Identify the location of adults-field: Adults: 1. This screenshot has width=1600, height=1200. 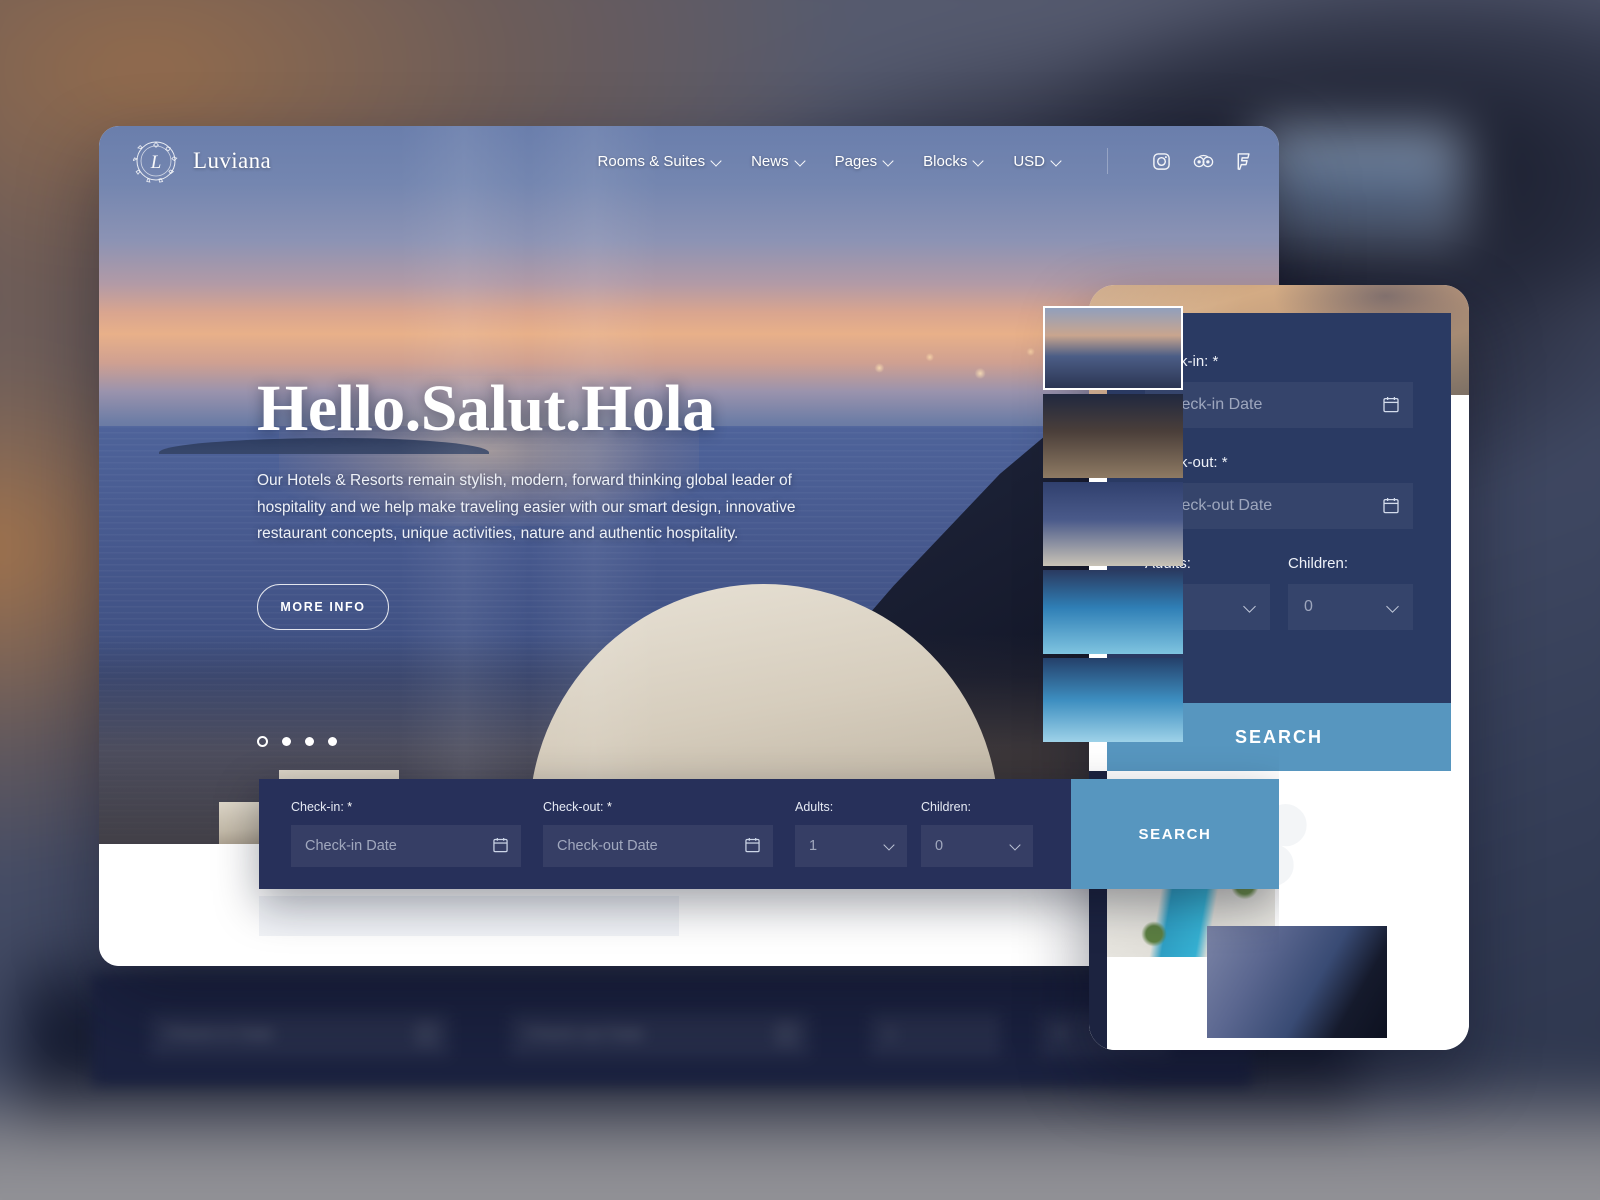
(851, 833).